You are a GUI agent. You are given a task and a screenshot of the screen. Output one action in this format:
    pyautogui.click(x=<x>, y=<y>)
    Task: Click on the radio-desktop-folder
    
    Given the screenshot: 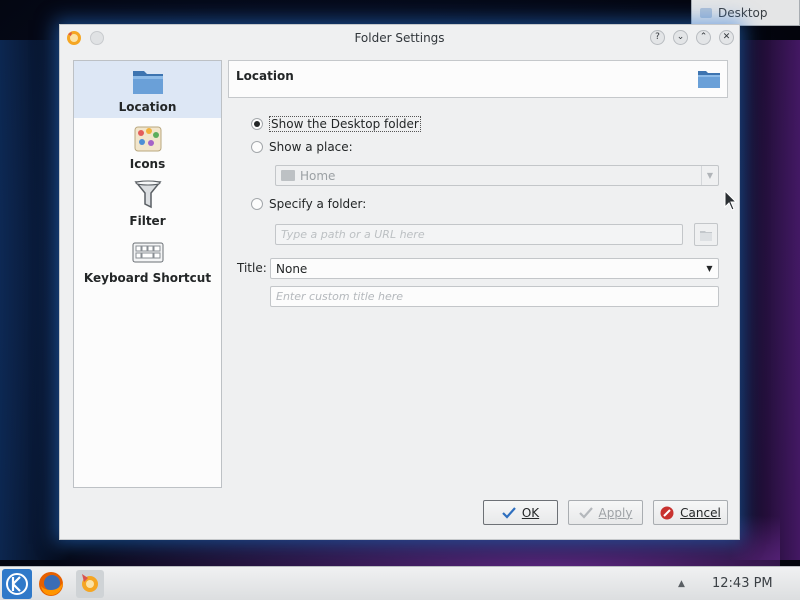 What is the action you would take?
    pyautogui.click(x=257, y=124)
    